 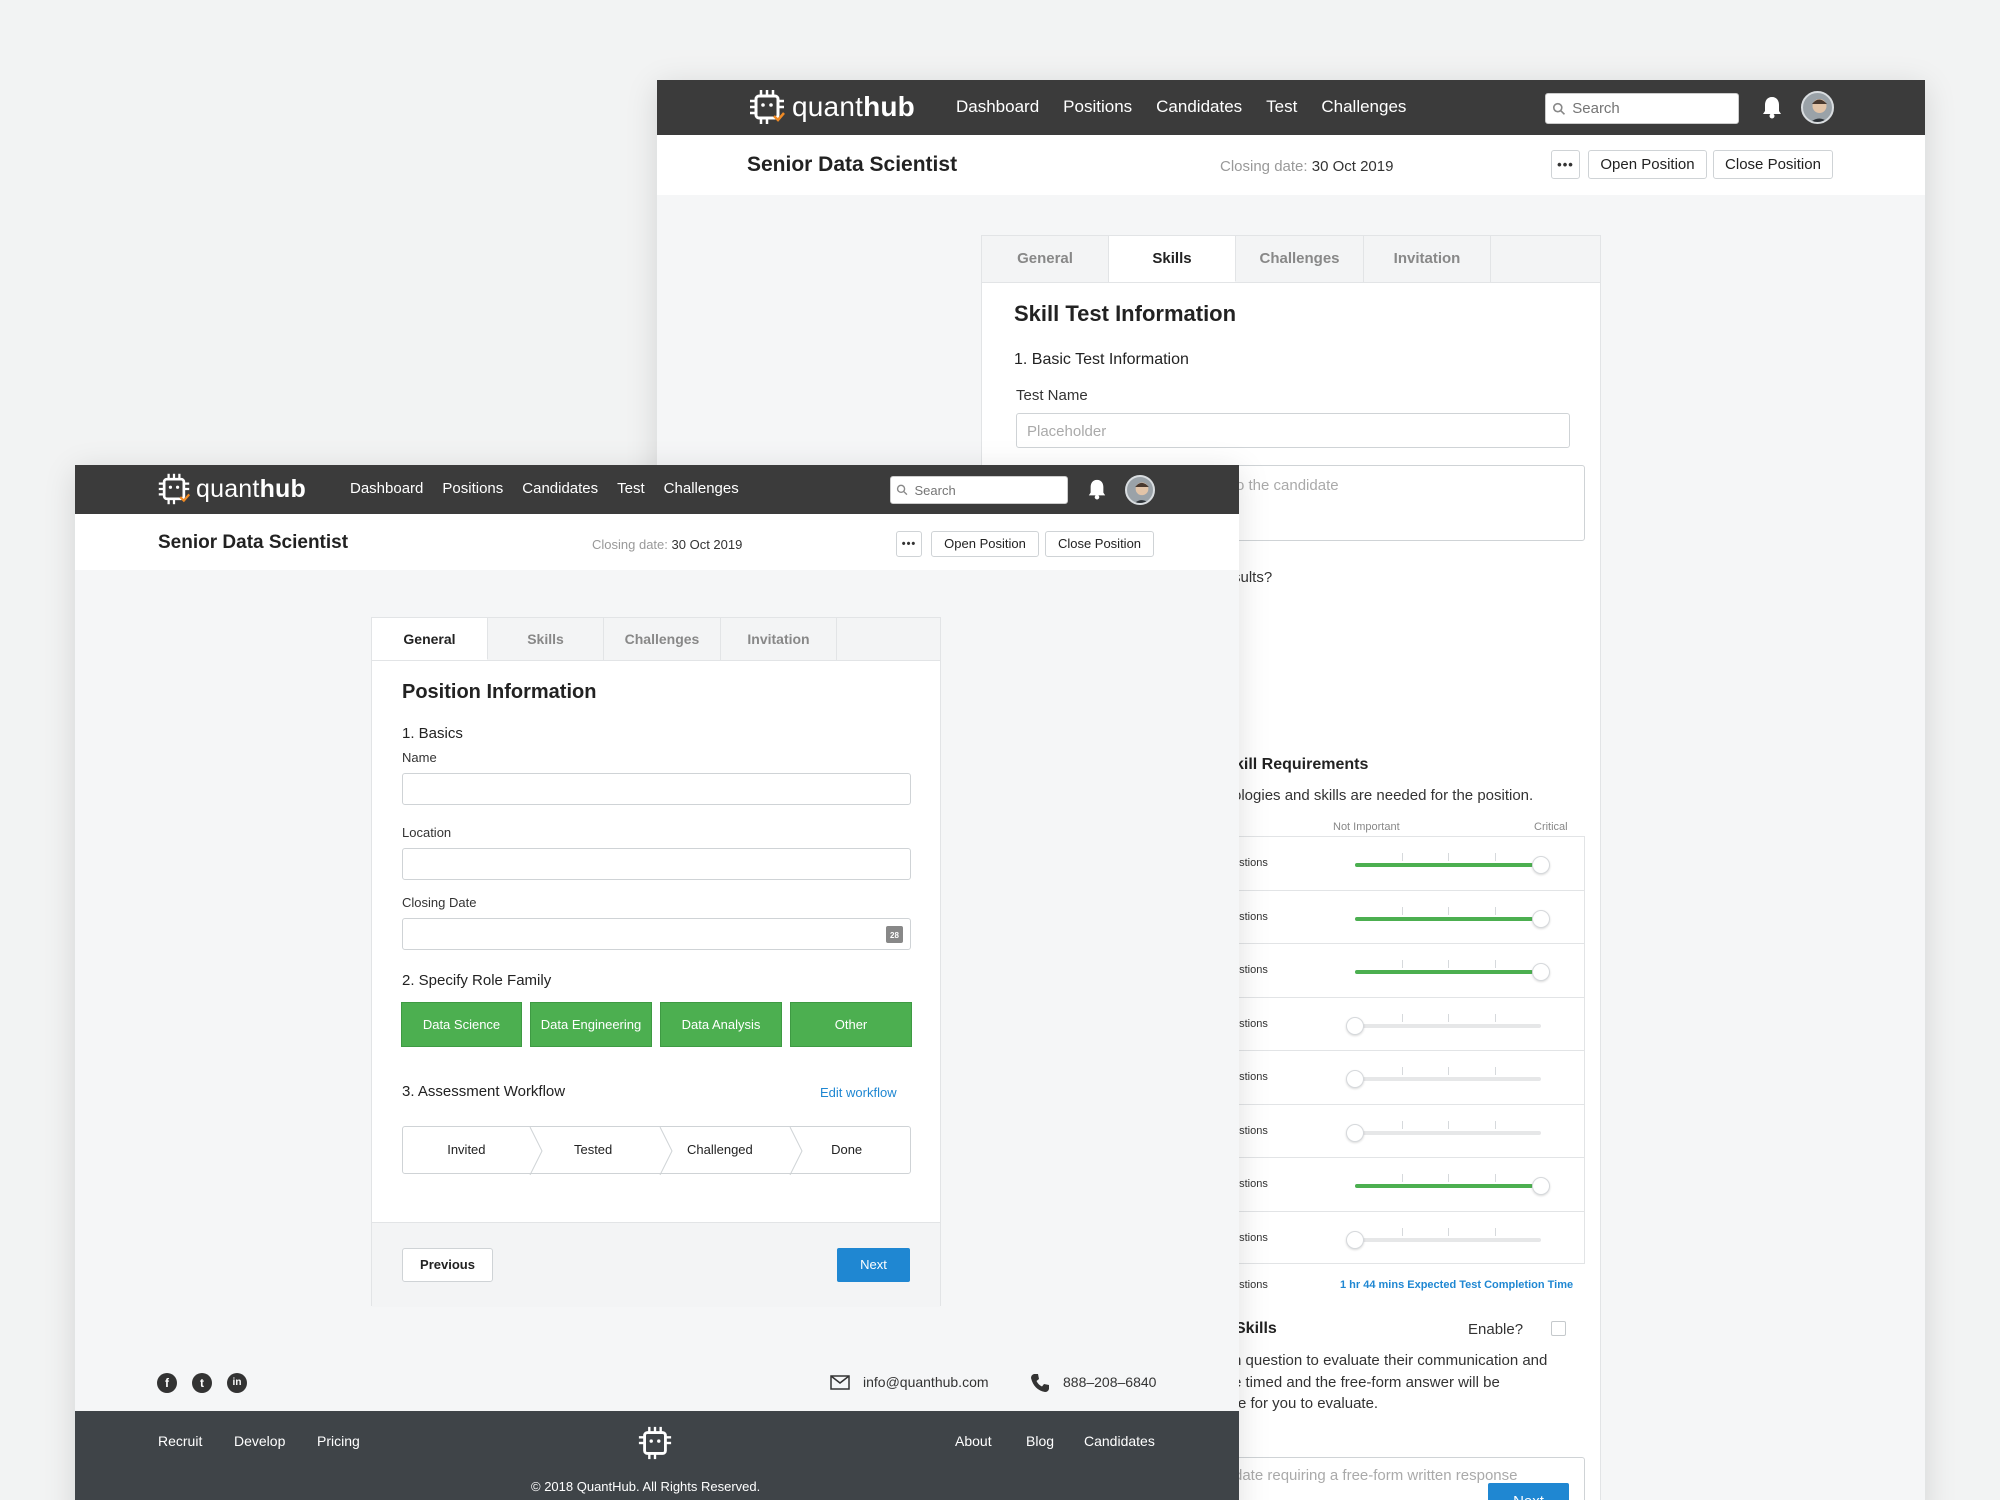 What do you see at coordinates (902, 490) in the screenshot?
I see `search-icon` at bounding box center [902, 490].